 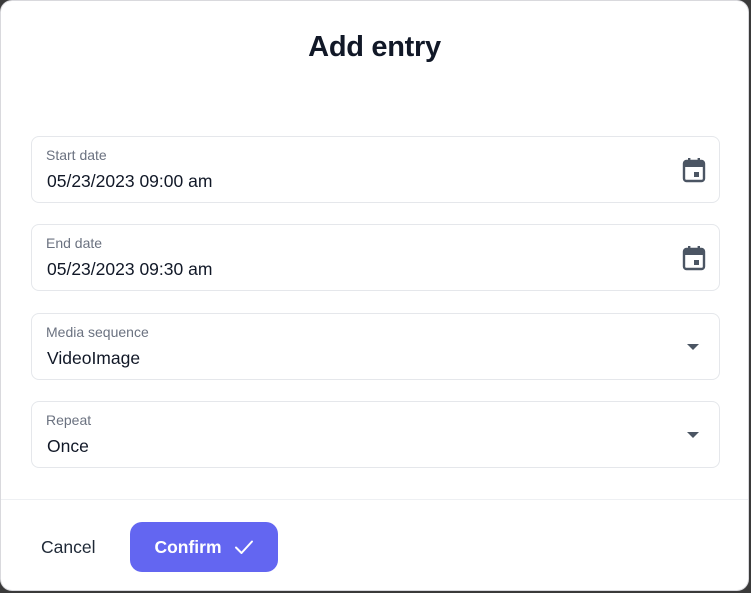 I want to click on cancel-button: Cancel, so click(x=68, y=547).